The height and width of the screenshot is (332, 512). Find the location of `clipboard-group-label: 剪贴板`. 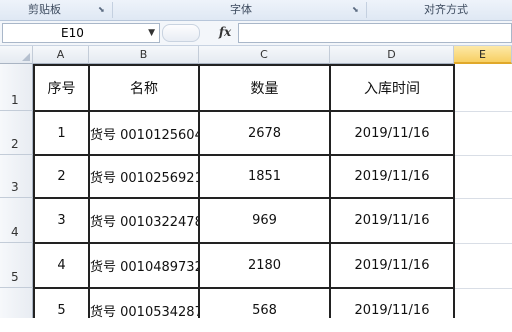

clipboard-group-label: 剪贴板 is located at coordinates (44, 9).